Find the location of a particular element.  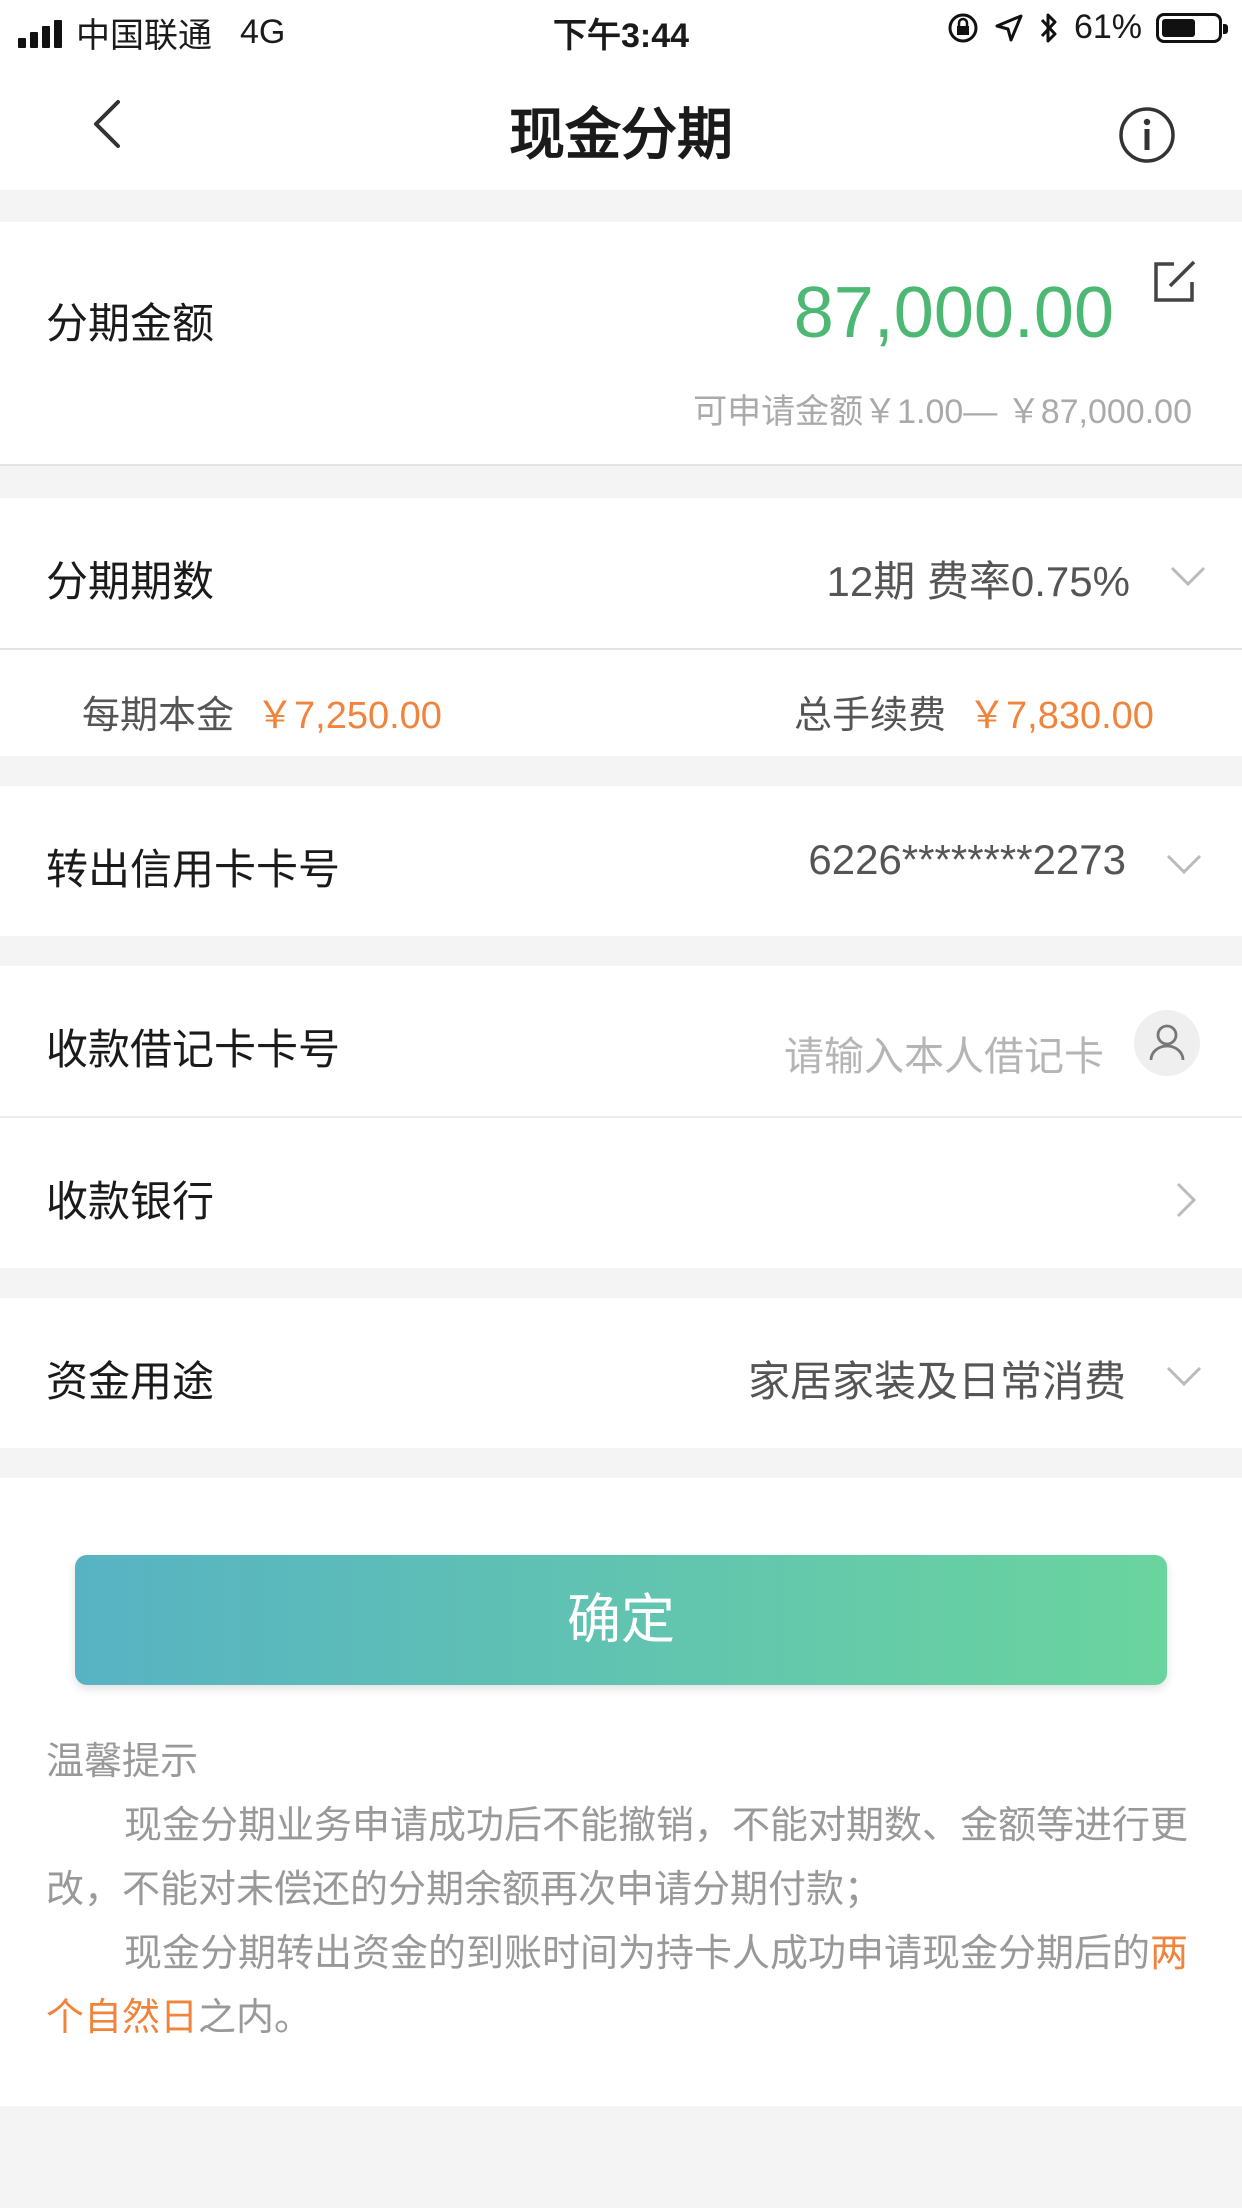

notice-line2: 现金分期转出资金的到账时间为持卡人成功申请现金分期后的两个自然日之内。 is located at coordinates (621, 1986).